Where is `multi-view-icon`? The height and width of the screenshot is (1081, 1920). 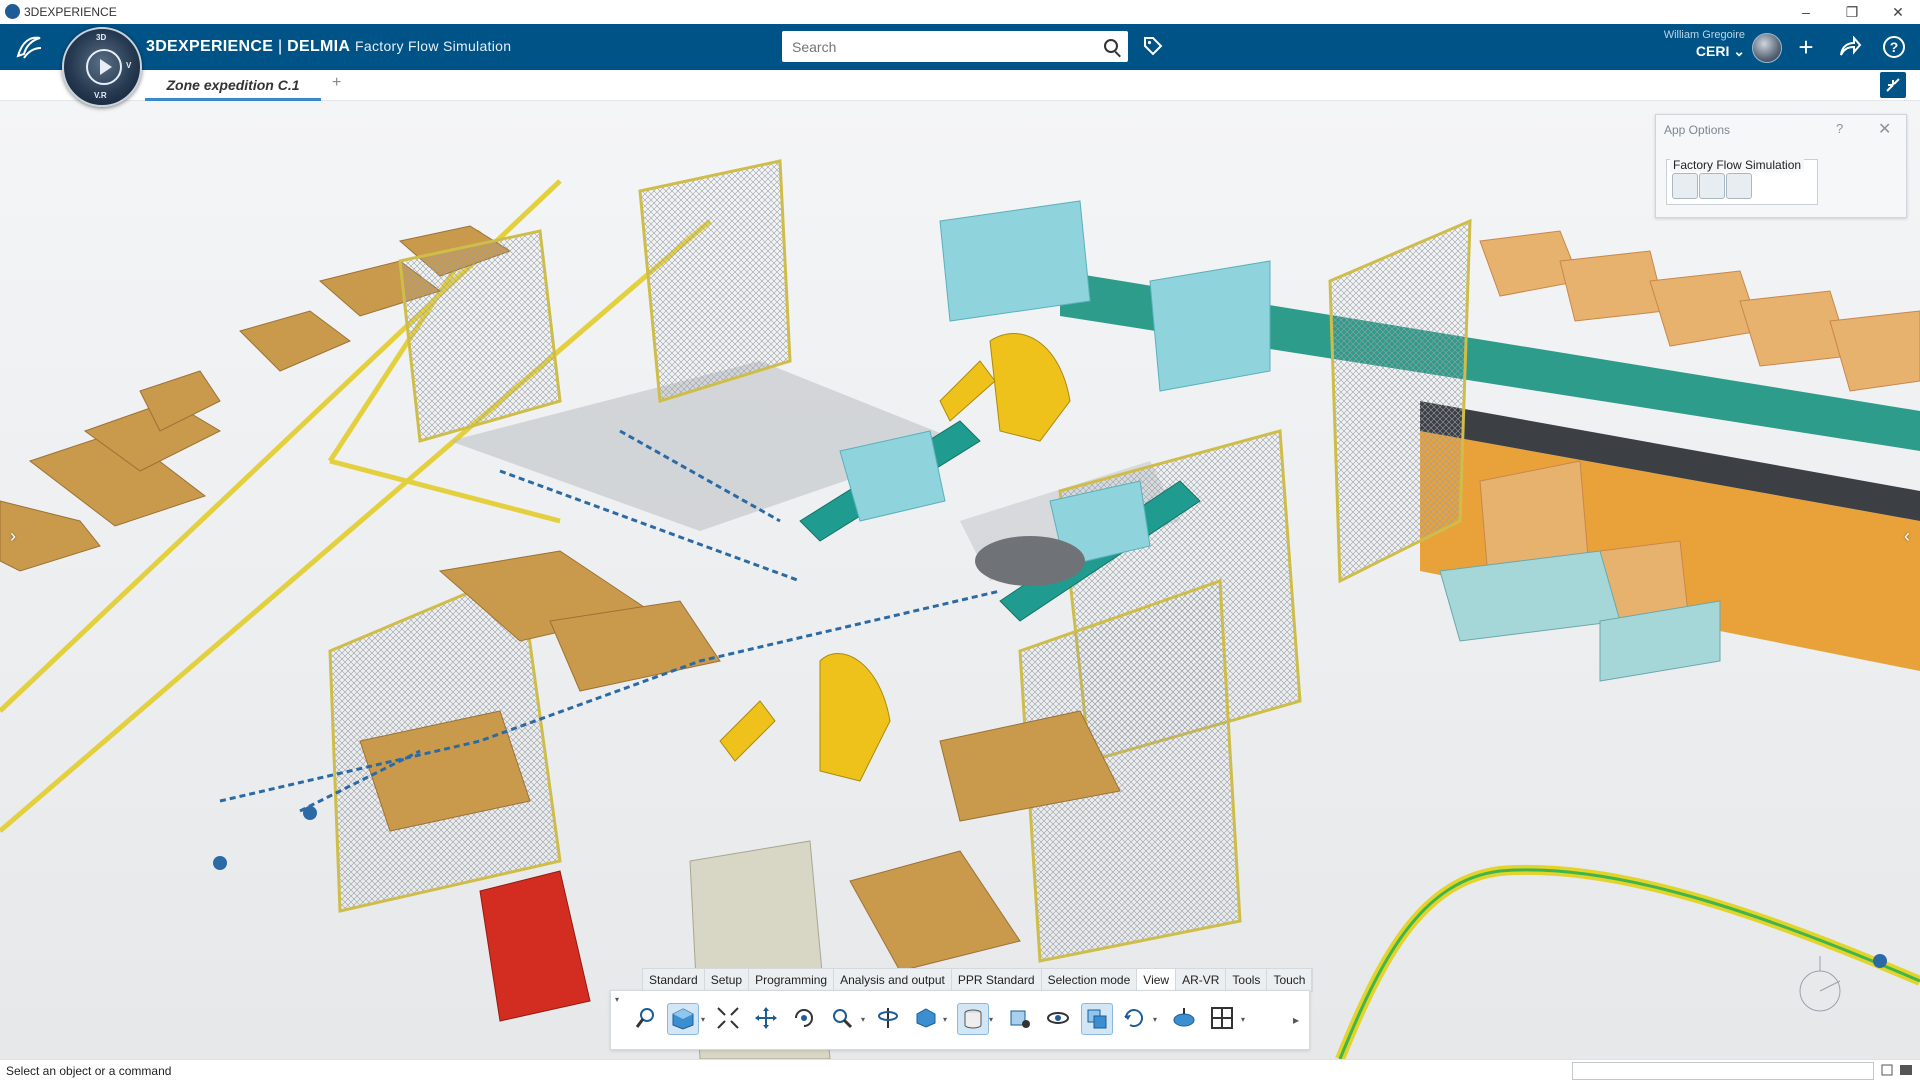 multi-view-icon is located at coordinates (1222, 1018).